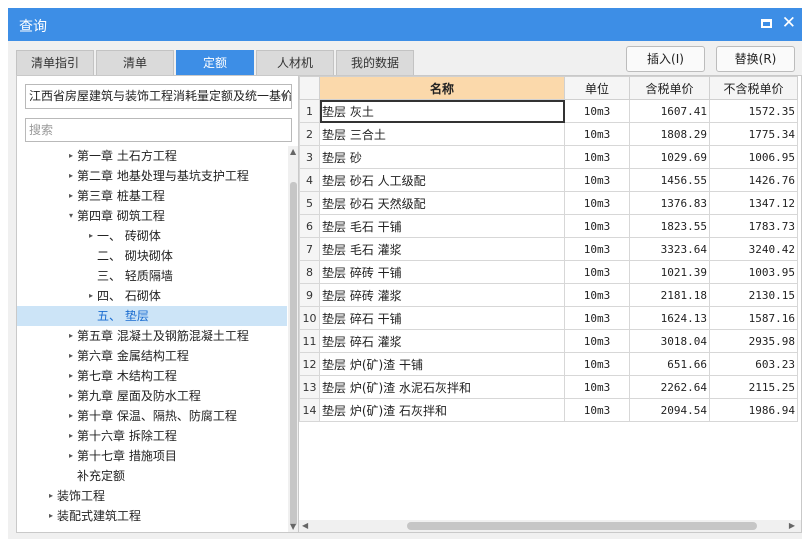 The width and height of the screenshot is (802, 539). I want to click on price-tax-cell: 1823.55, so click(669, 226).